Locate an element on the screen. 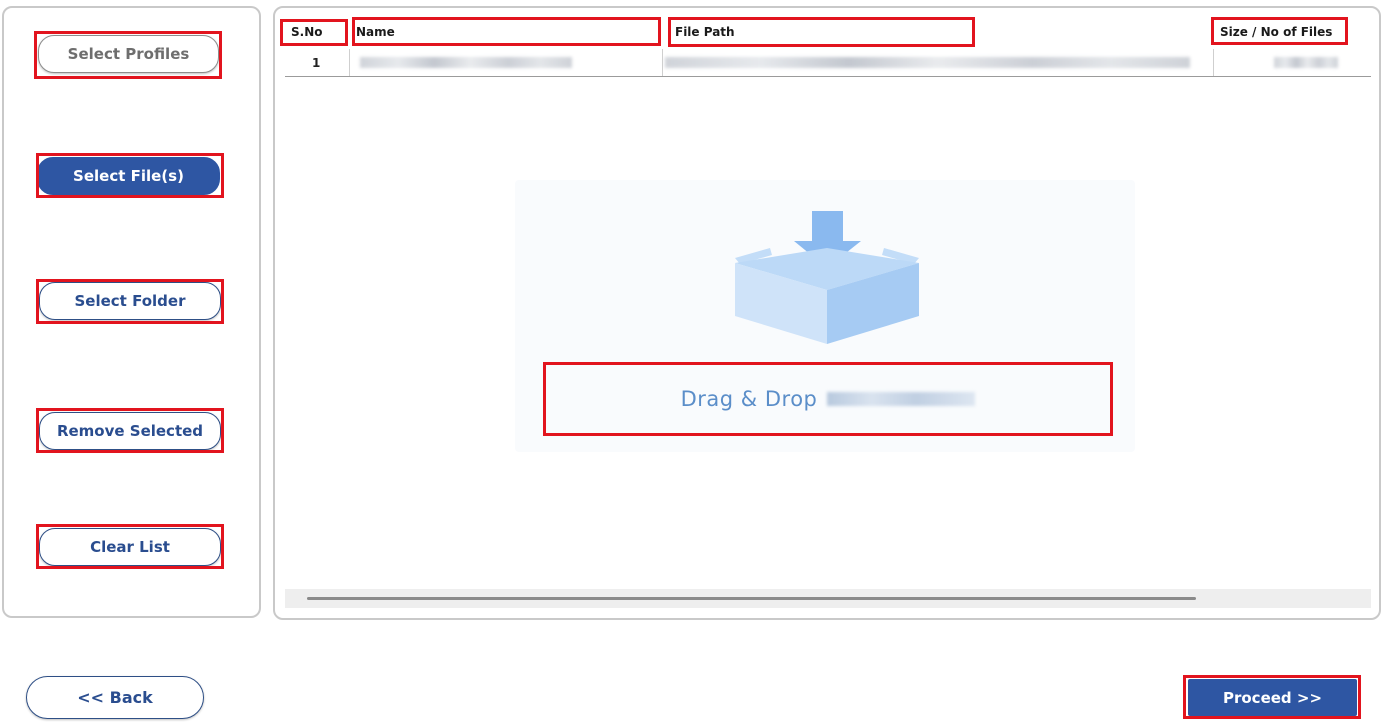  clear-list-button: Clear List is located at coordinates (130, 547).